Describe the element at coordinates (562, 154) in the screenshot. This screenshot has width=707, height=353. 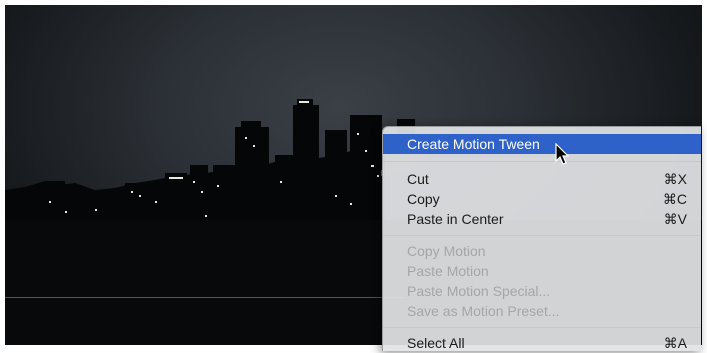
I see `mouse-pointer-icon` at that location.